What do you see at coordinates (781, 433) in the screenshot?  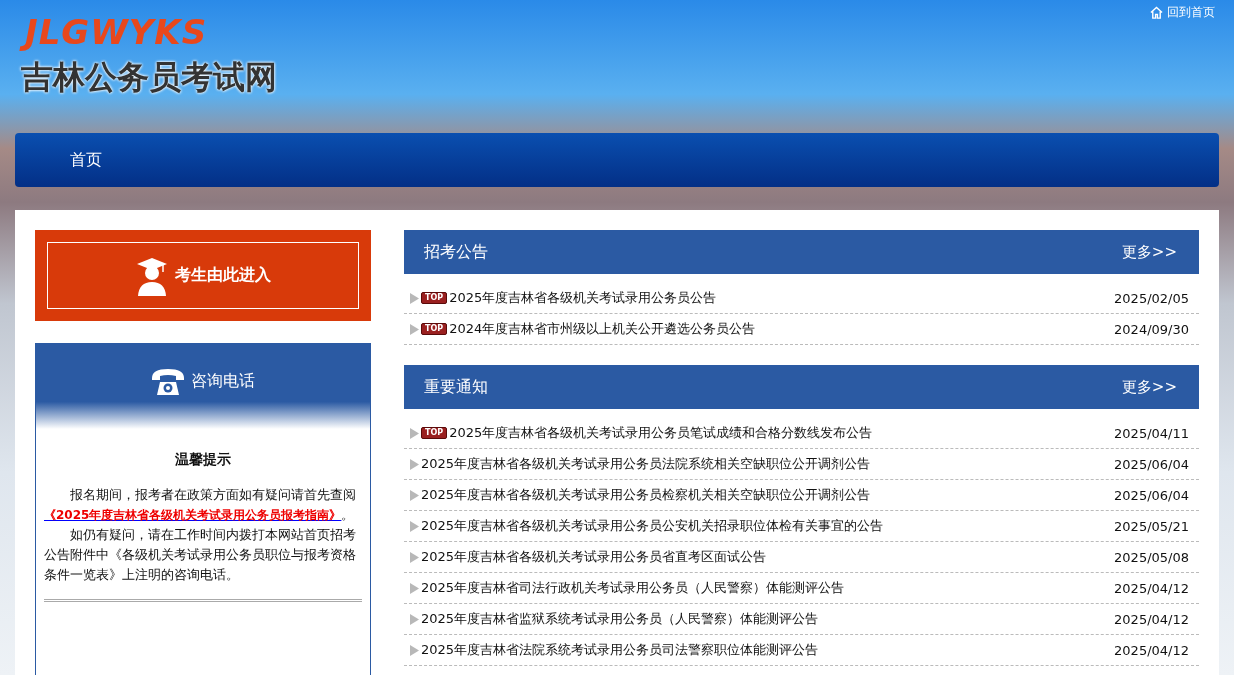 I see `news-link: 2025年度吉林省各级机关考试录用公务员笔试成绩和合格分数线发布公告` at bounding box center [781, 433].